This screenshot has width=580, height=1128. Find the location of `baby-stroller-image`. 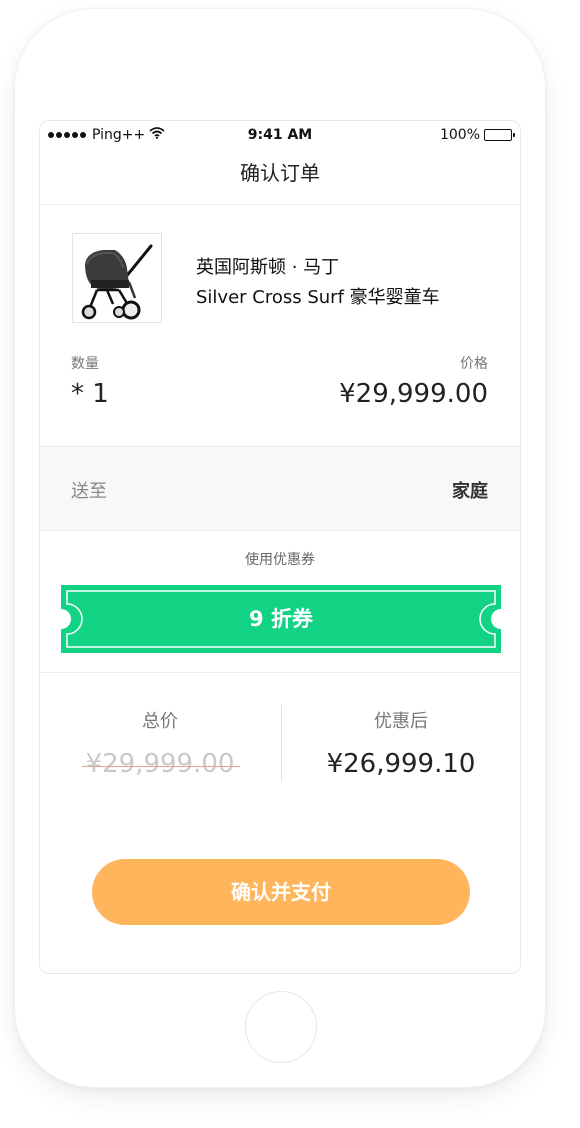

baby-stroller-image is located at coordinates (117, 278).